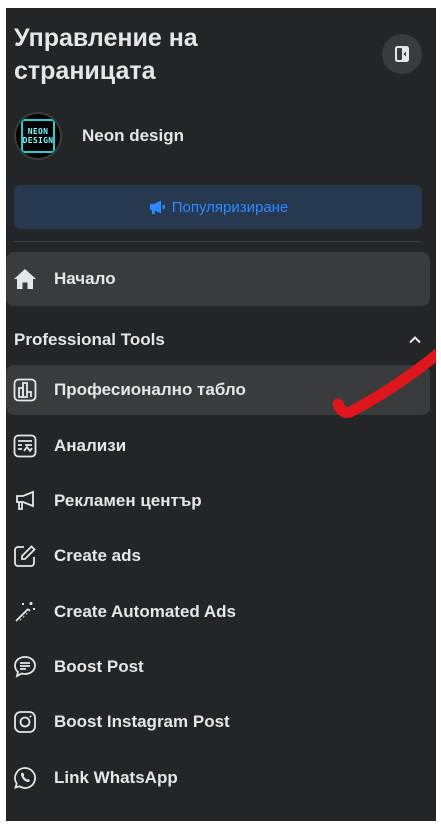  I want to click on whatsapp-icon, so click(25, 778).